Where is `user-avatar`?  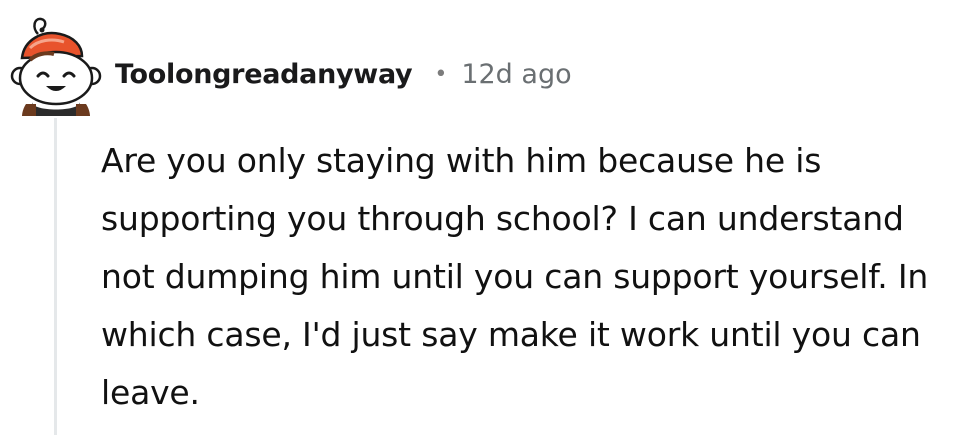 user-avatar is located at coordinates (56, 64).